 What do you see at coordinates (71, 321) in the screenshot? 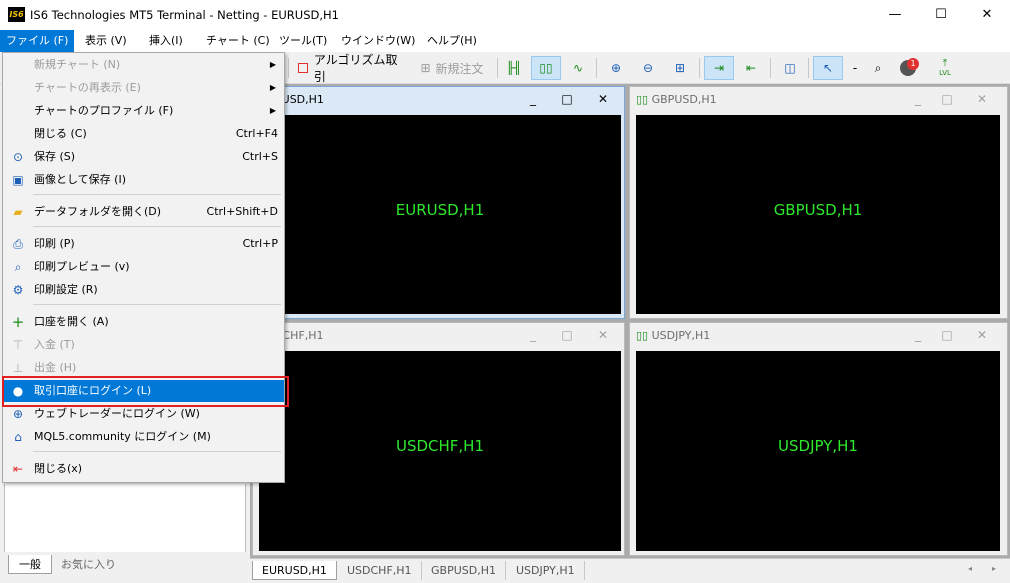
I see `menu-item-label: 口座を開く (A)` at bounding box center [71, 321].